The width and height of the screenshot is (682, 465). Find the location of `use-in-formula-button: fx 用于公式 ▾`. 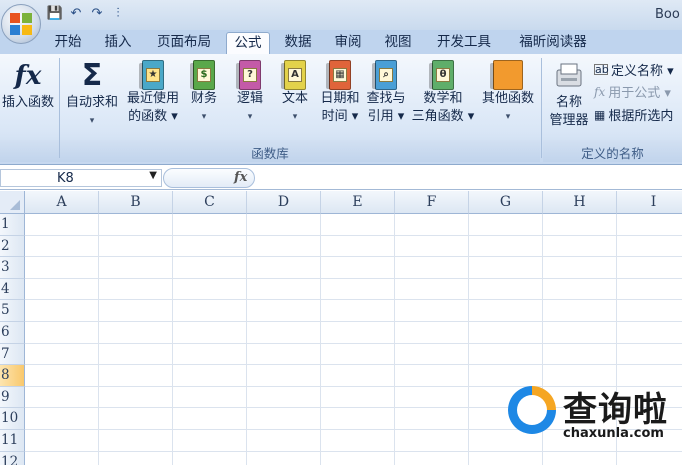

use-in-formula-button: fx 用于公式 ▾ is located at coordinates (632, 92).